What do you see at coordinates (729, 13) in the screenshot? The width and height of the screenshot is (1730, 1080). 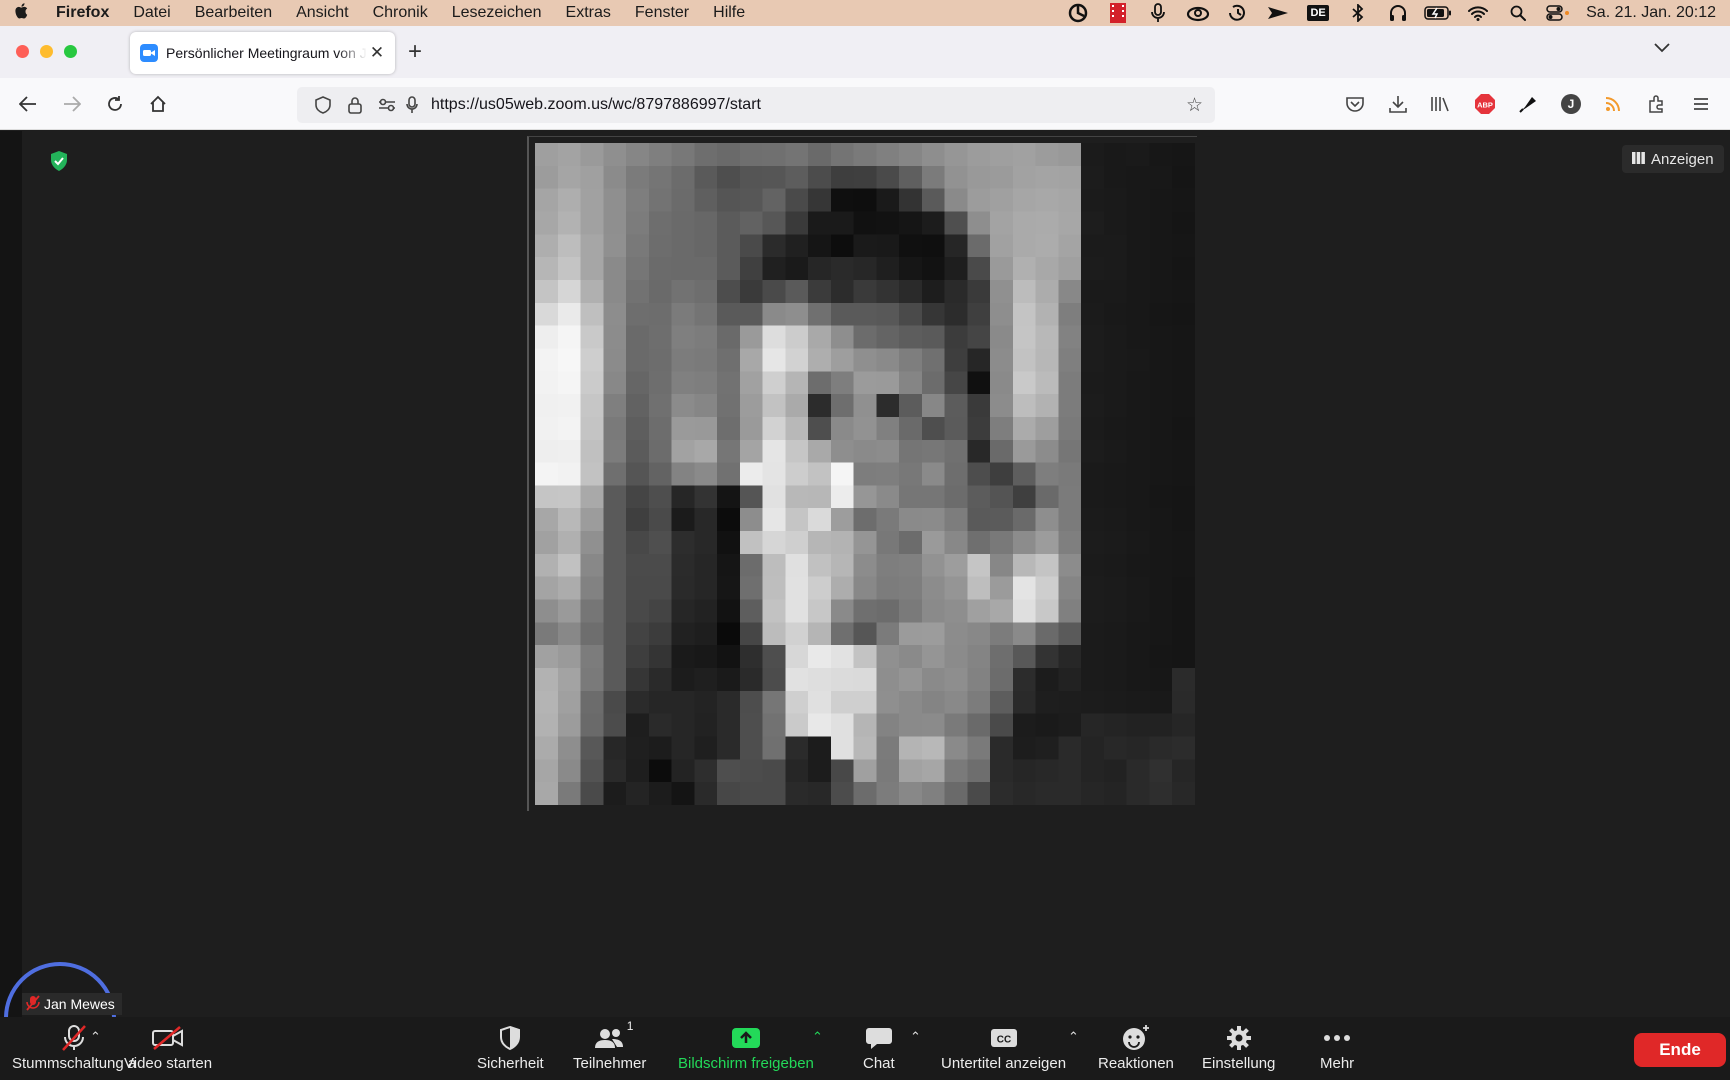 I see `menu-hilfe: Hilfe` at bounding box center [729, 13].